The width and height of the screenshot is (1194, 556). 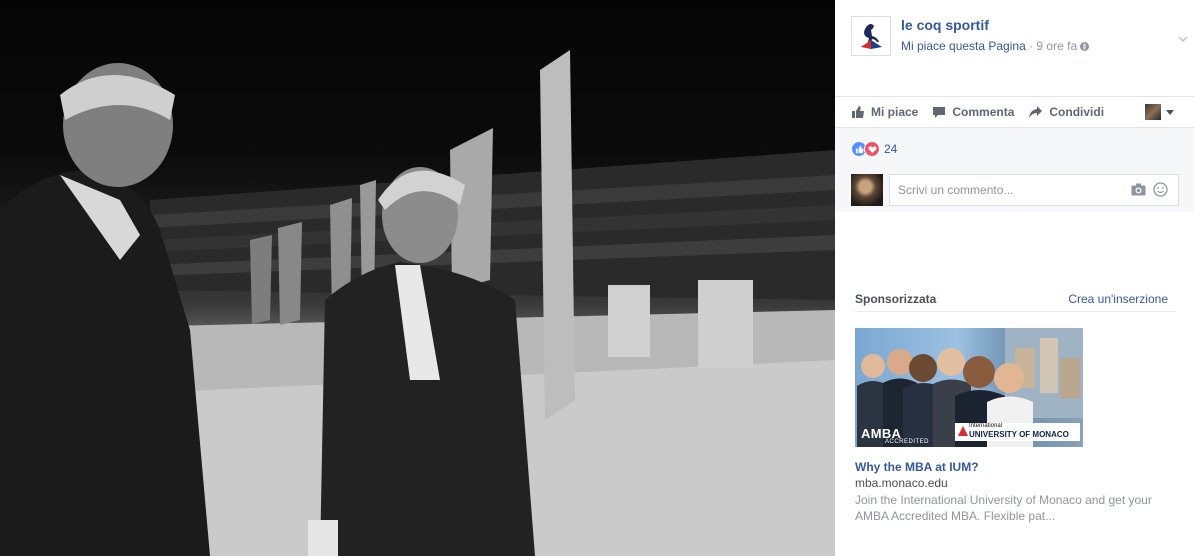 I want to click on post-meta: Mi piace questa Pagina · 9 ore fa, so click(x=995, y=46).